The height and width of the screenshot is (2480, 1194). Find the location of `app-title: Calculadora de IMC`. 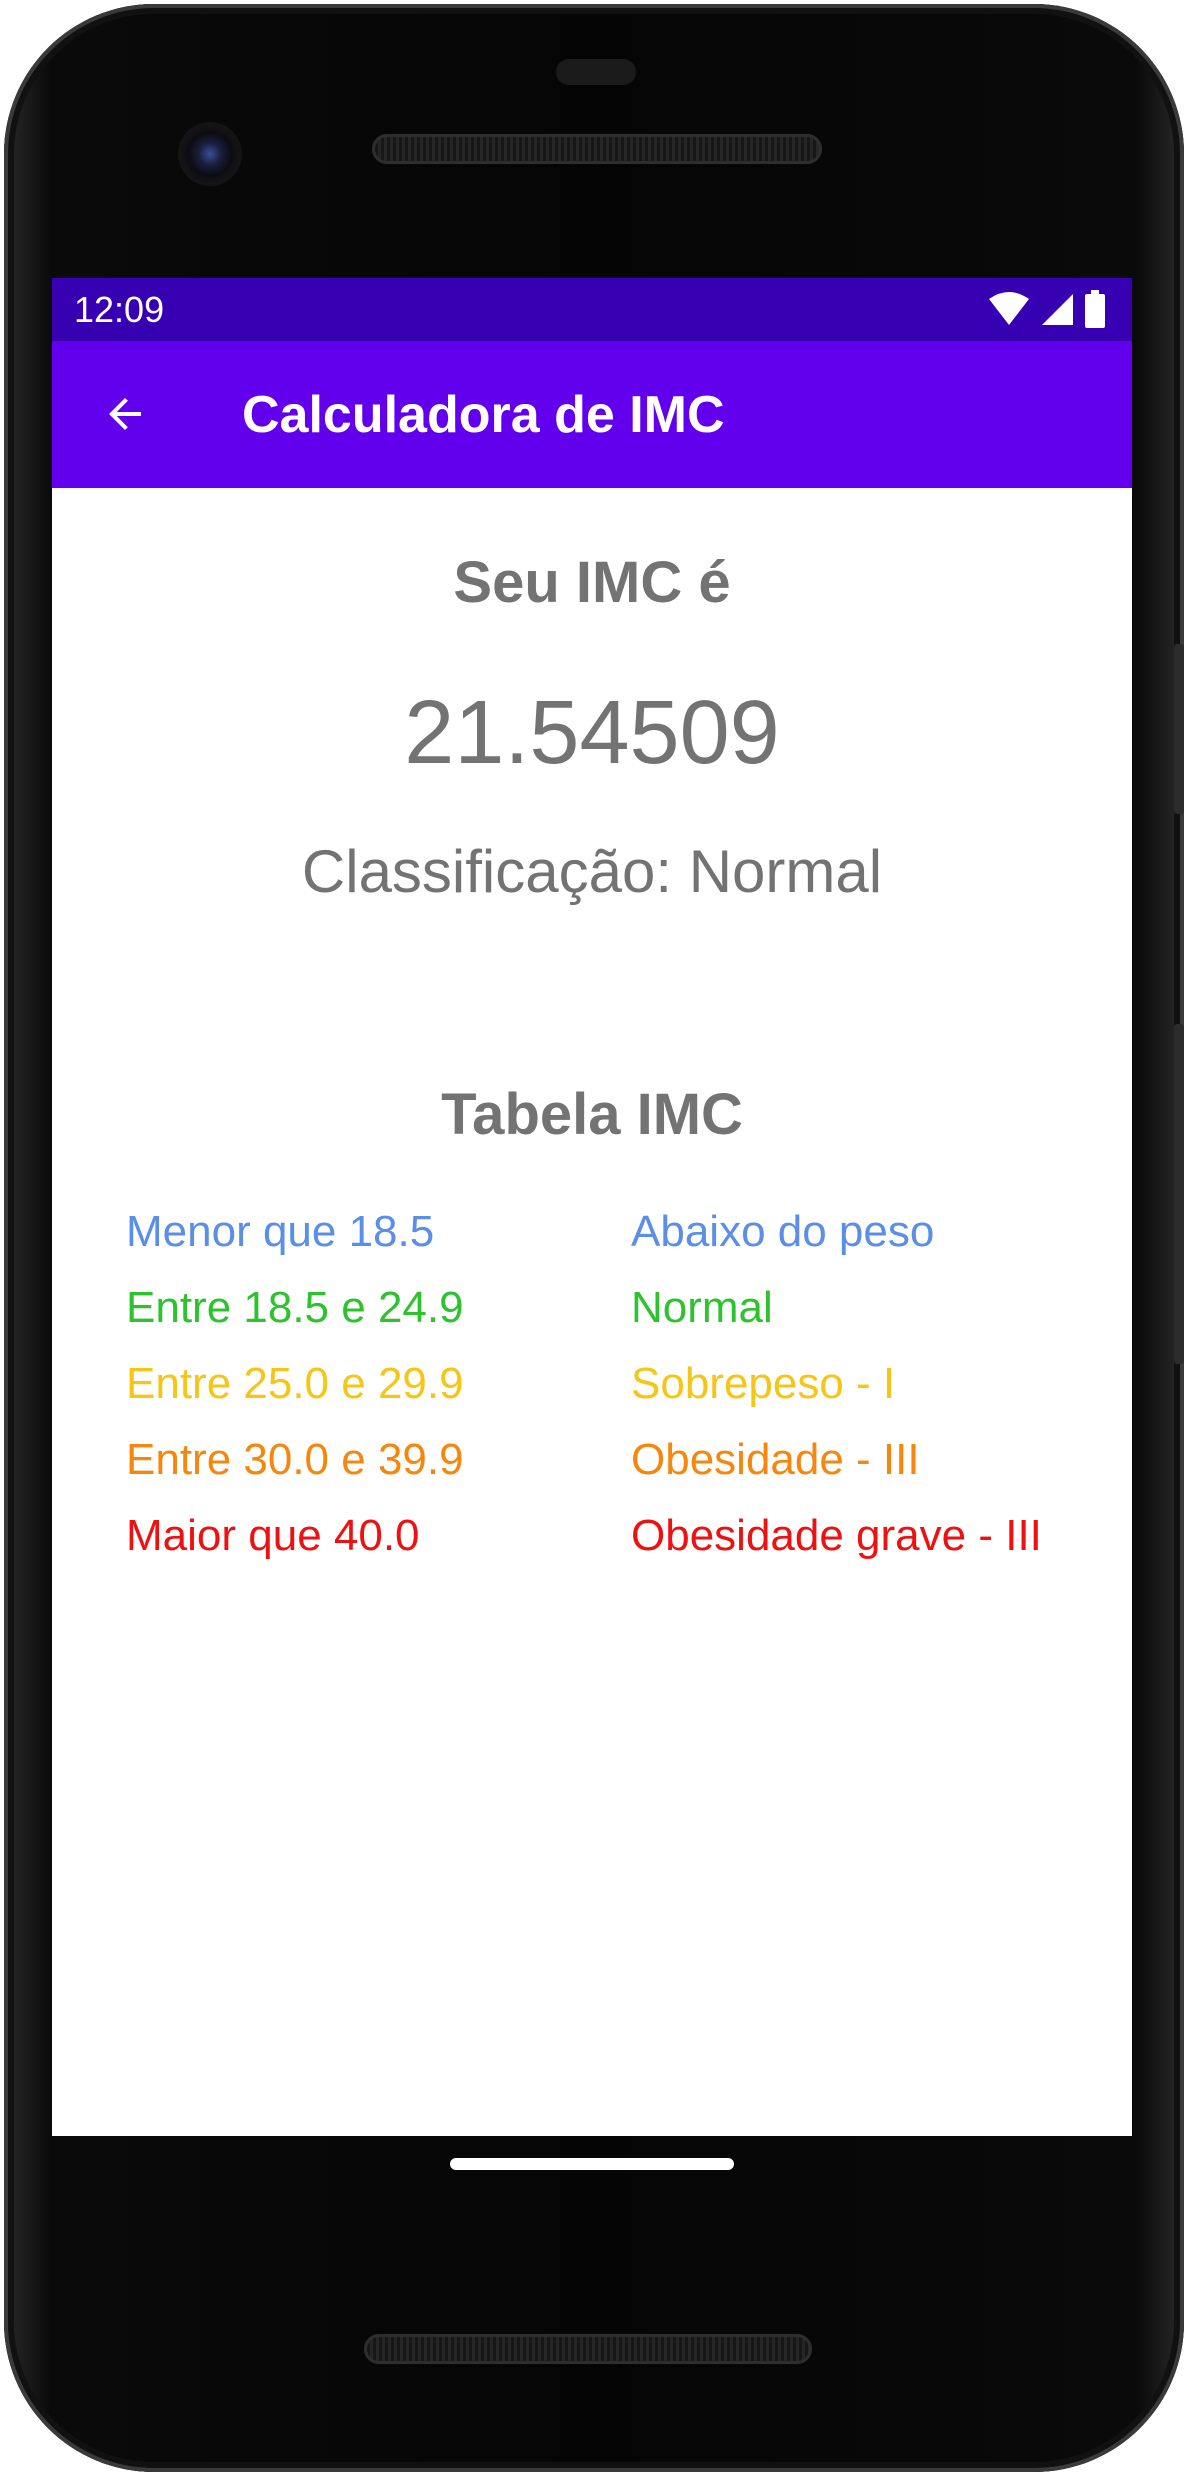

app-title: Calculadora de IMC is located at coordinates (483, 415).